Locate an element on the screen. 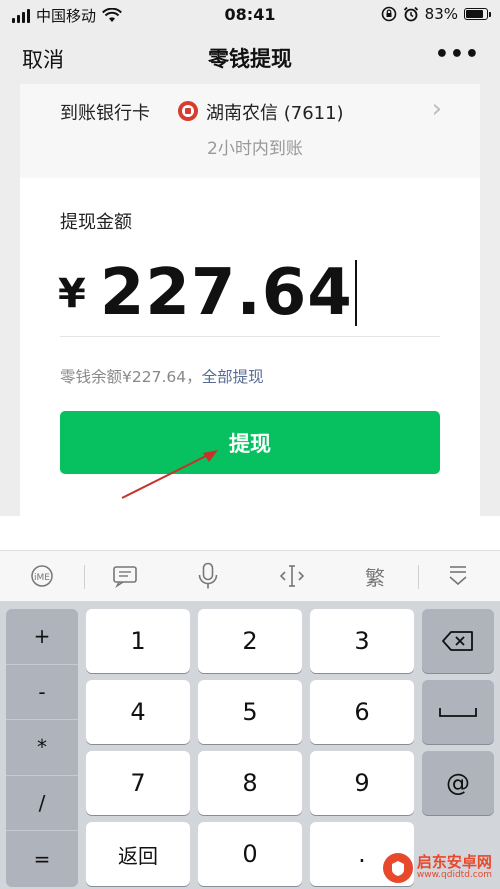 The height and width of the screenshot is (889, 500). space-button is located at coordinates (458, 712).